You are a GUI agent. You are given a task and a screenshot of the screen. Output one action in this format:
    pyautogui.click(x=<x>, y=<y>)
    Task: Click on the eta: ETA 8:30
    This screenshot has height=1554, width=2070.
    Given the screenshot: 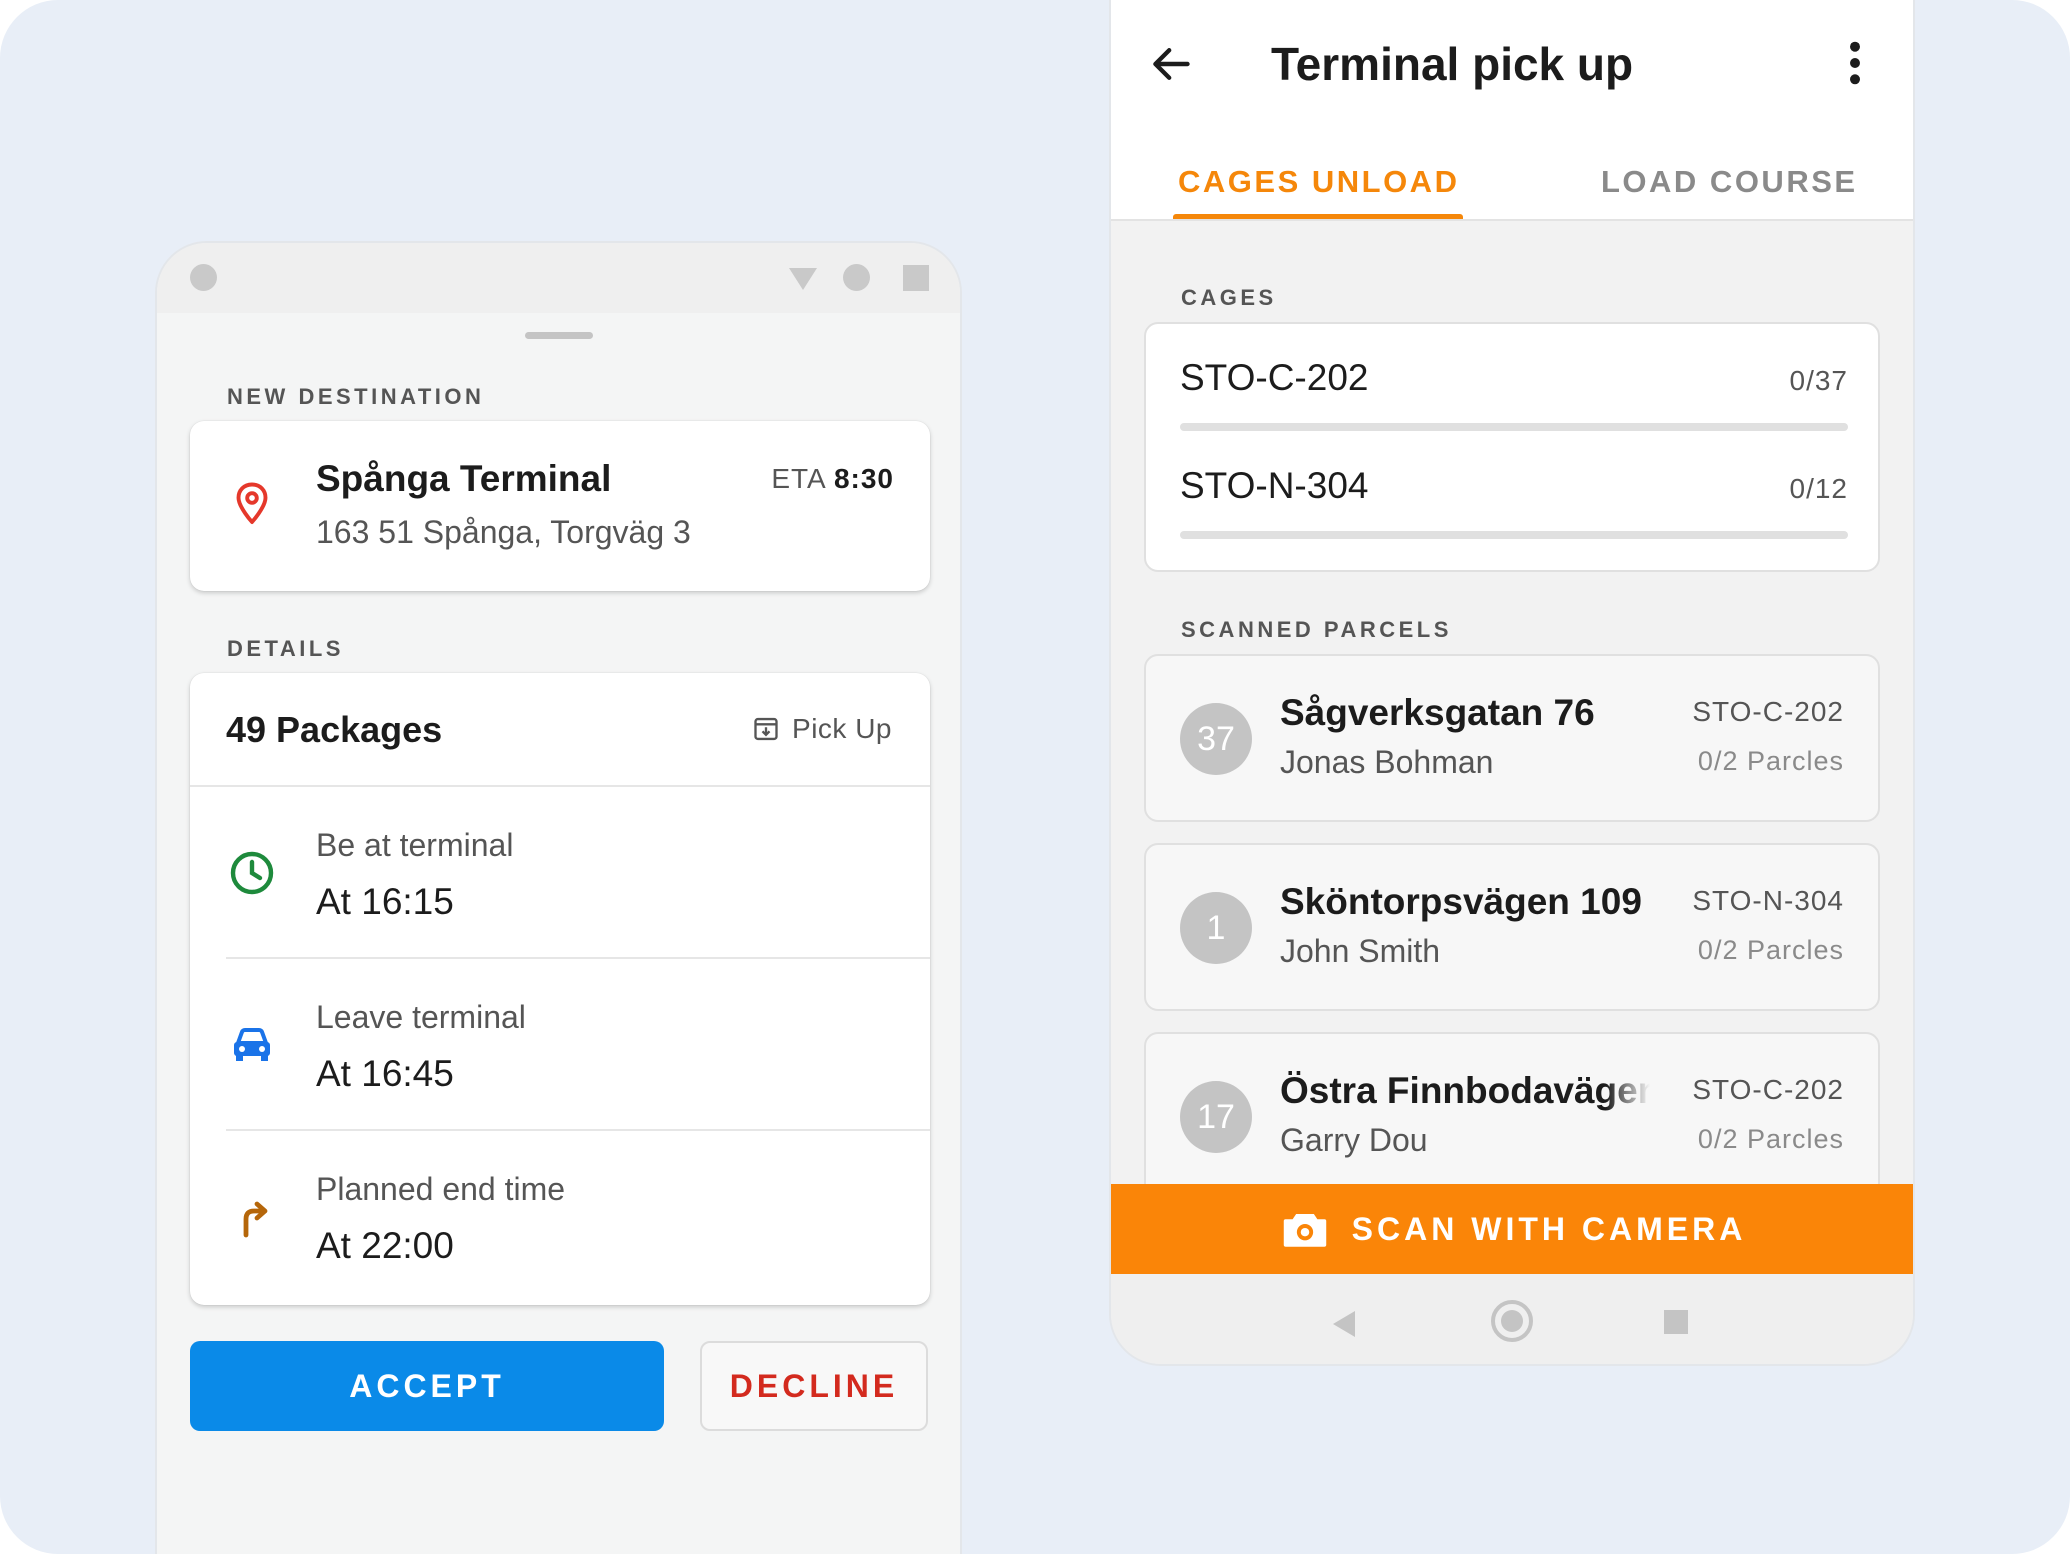 What is the action you would take?
    pyautogui.click(x=832, y=479)
    